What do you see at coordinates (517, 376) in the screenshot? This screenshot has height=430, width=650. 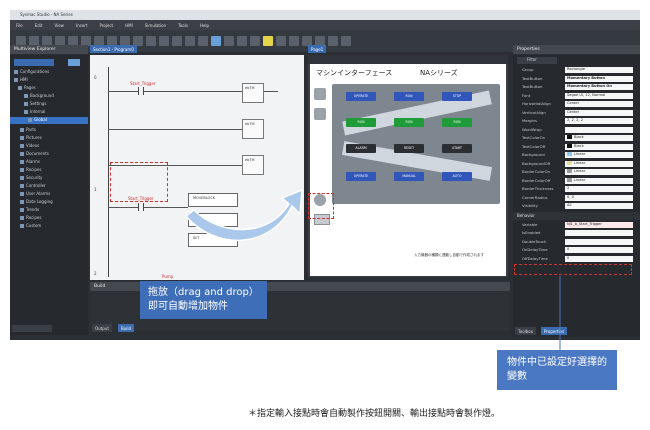 I see `variable-text-2: 變數` at bounding box center [517, 376].